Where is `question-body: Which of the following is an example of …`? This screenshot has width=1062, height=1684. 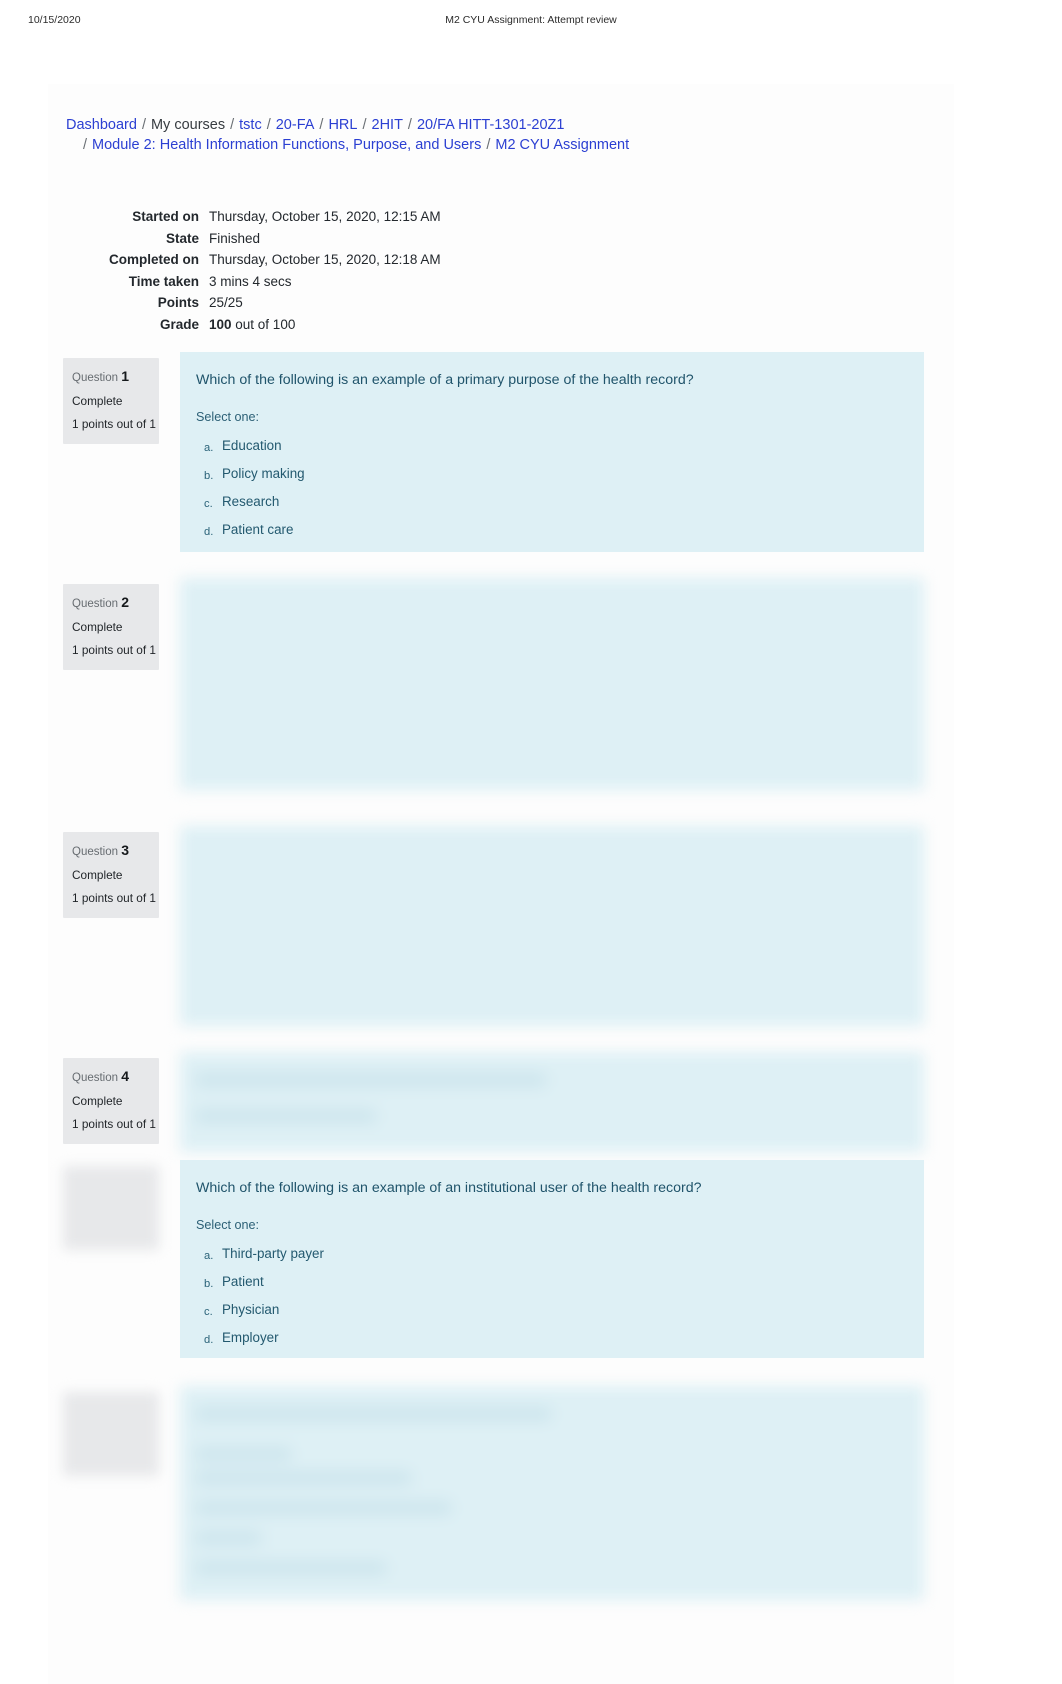 question-body: Which of the following is an example of … is located at coordinates (552, 1259).